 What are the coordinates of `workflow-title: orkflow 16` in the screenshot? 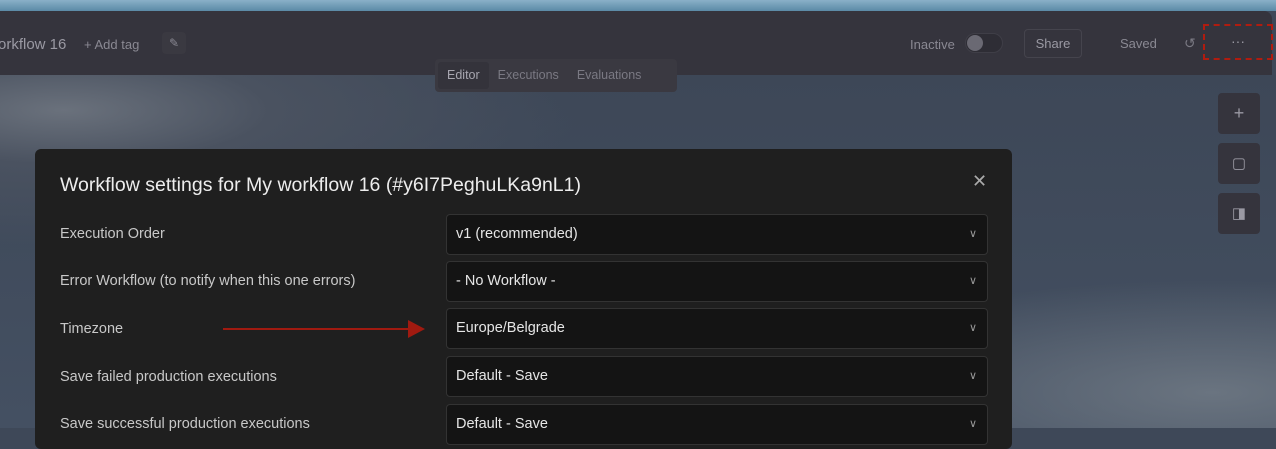 It's located at (33, 44).